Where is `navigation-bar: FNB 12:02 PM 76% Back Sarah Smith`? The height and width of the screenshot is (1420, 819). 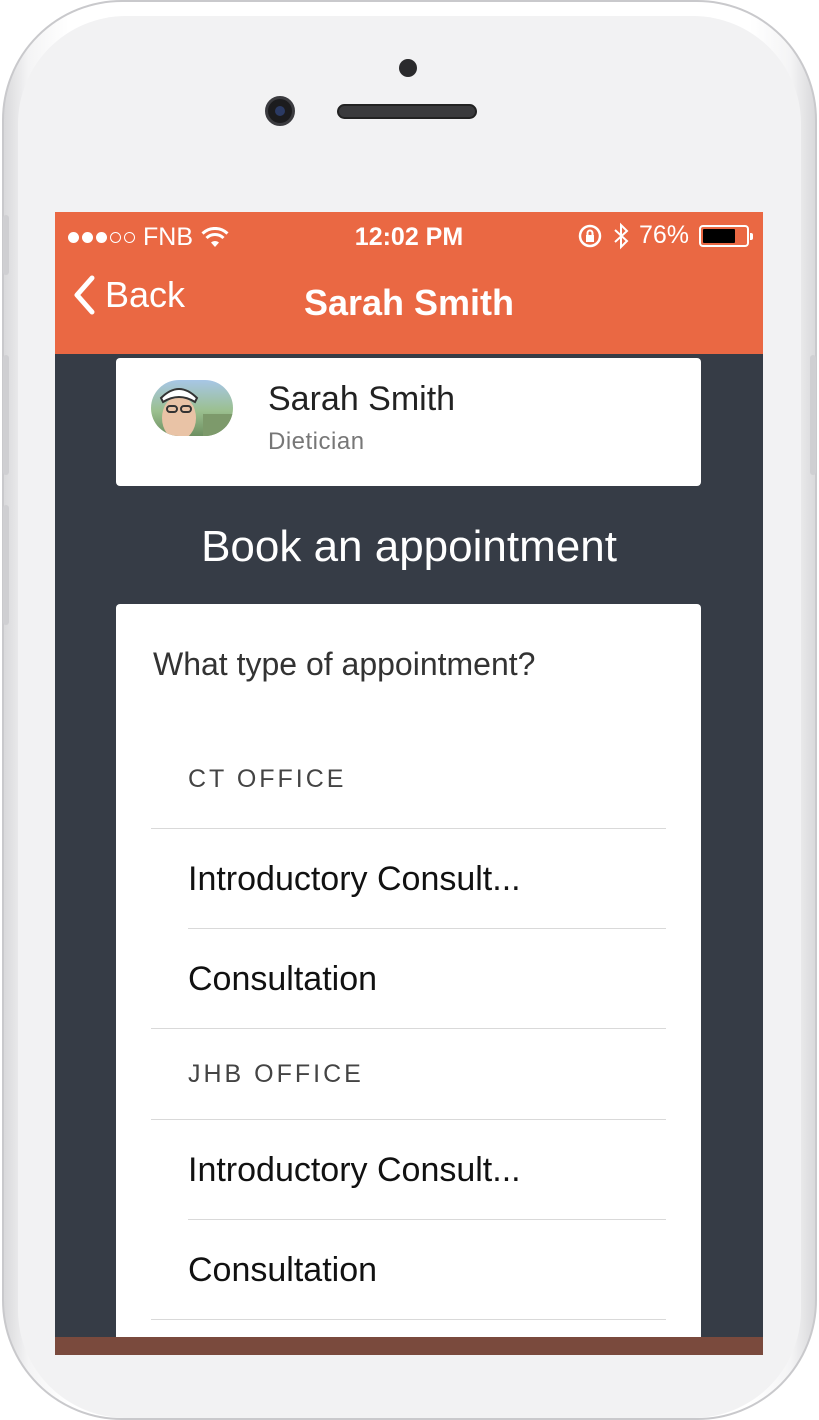 navigation-bar: FNB 12:02 PM 76% Back Sarah Smith is located at coordinates (409, 283).